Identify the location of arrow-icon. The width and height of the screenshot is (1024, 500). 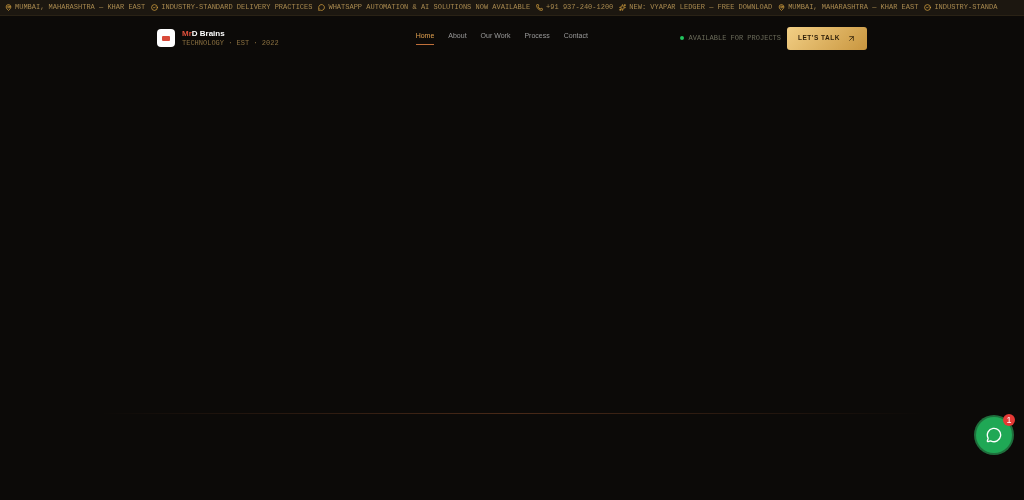
(851, 38).